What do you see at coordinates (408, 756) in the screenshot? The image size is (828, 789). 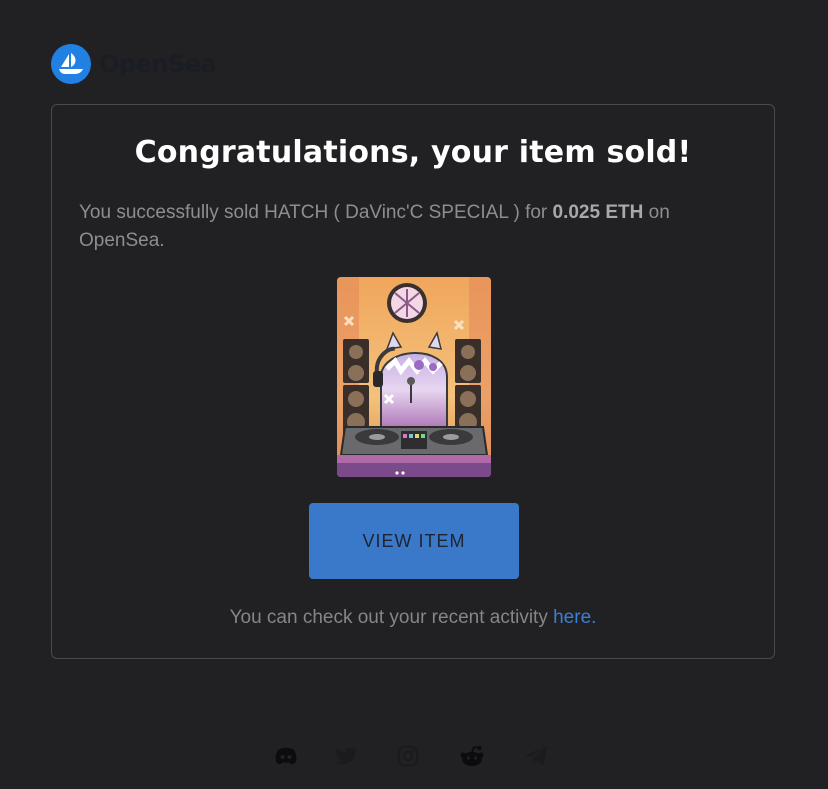 I see `instagram-icon` at bounding box center [408, 756].